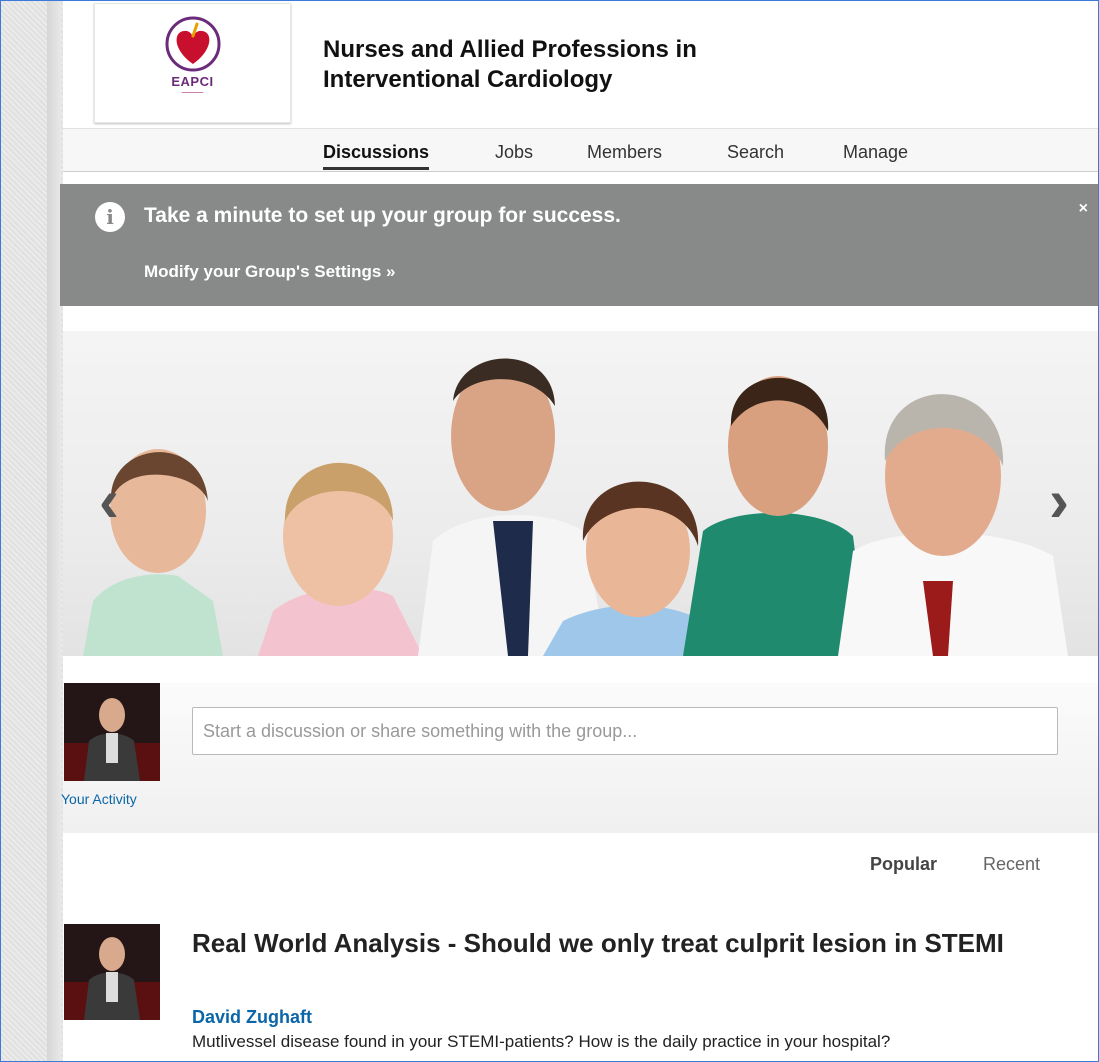  I want to click on info-icon: i, so click(110, 217).